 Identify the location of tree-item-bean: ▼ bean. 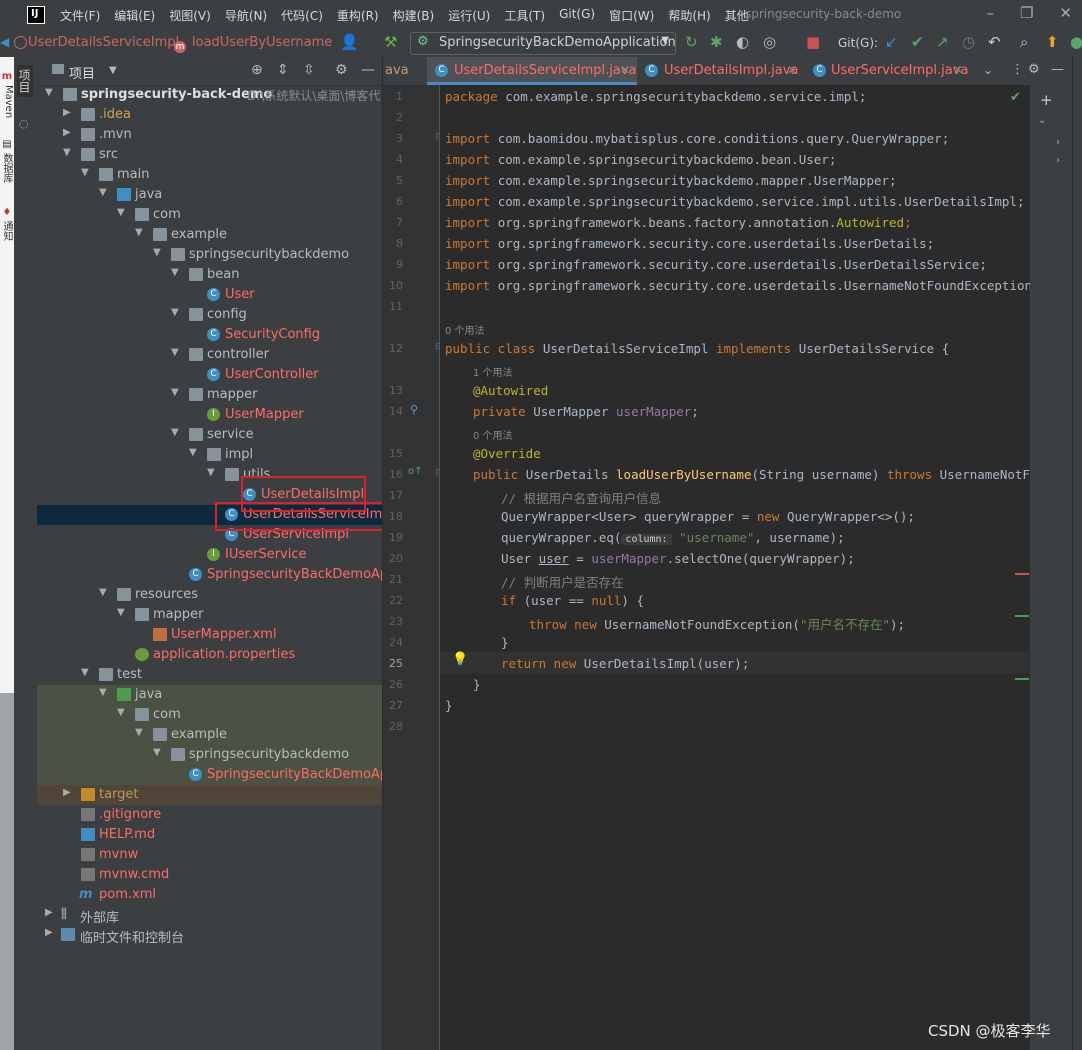
(209, 275).